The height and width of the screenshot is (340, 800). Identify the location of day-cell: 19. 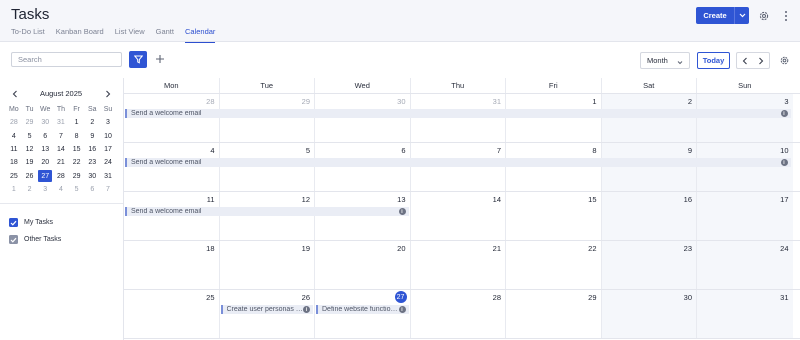
(267, 265).